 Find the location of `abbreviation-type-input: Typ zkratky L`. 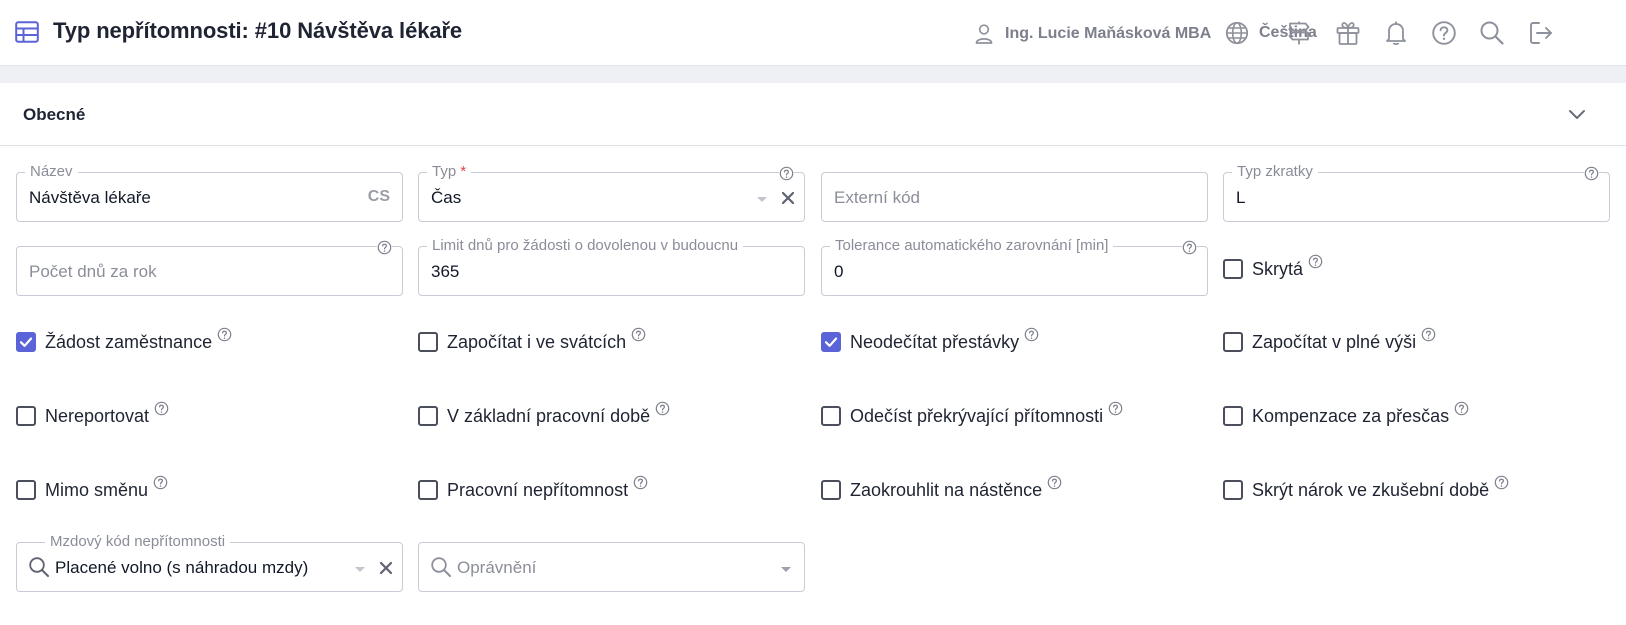

abbreviation-type-input: Typ zkratky L is located at coordinates (1416, 192).